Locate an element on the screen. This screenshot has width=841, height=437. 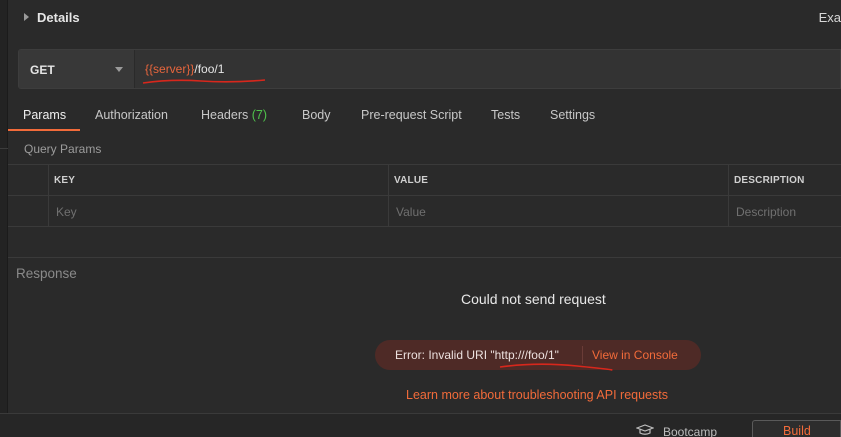
url-variable: {{server}} is located at coordinates (170, 69).